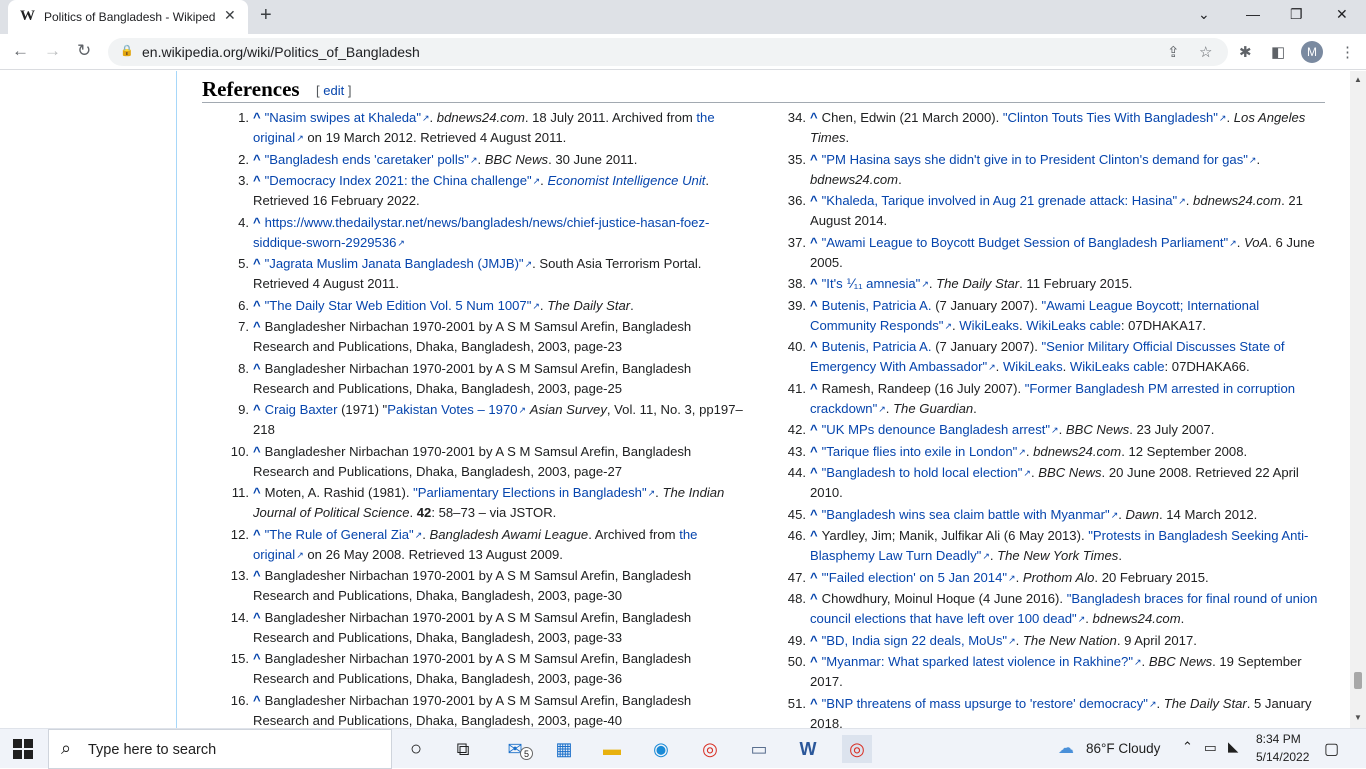 This screenshot has height=769, width=1366. I want to click on word-icon: W, so click(808, 749).